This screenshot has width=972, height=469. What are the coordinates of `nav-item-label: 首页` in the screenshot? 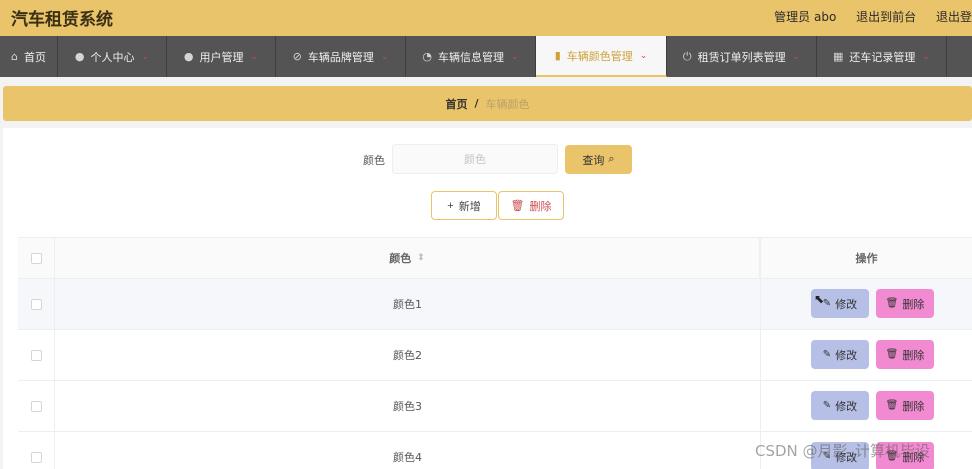 It's located at (34, 57).